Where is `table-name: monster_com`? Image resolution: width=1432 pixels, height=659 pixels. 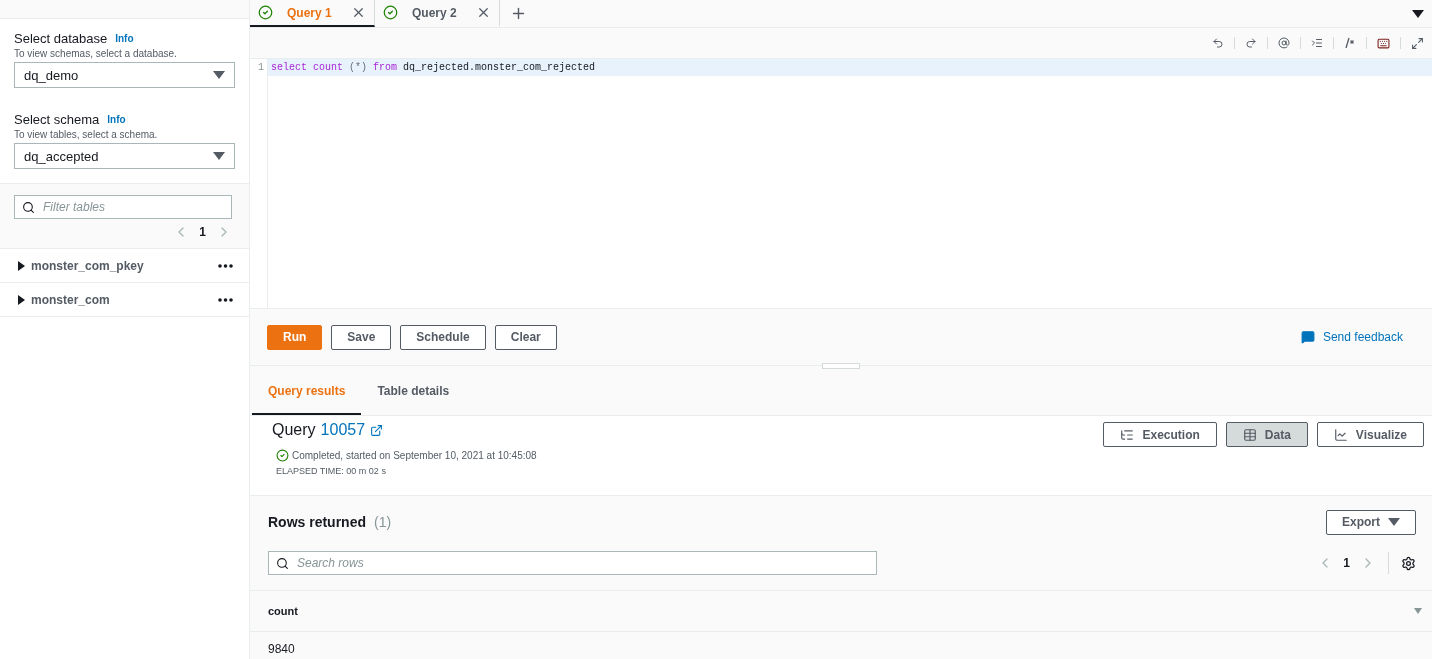 table-name: monster_com is located at coordinates (121, 299).